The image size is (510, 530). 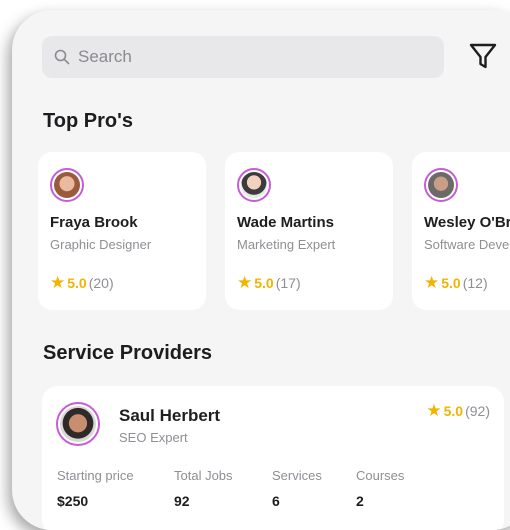 I want to click on stat-label: Services, so click(x=297, y=475).